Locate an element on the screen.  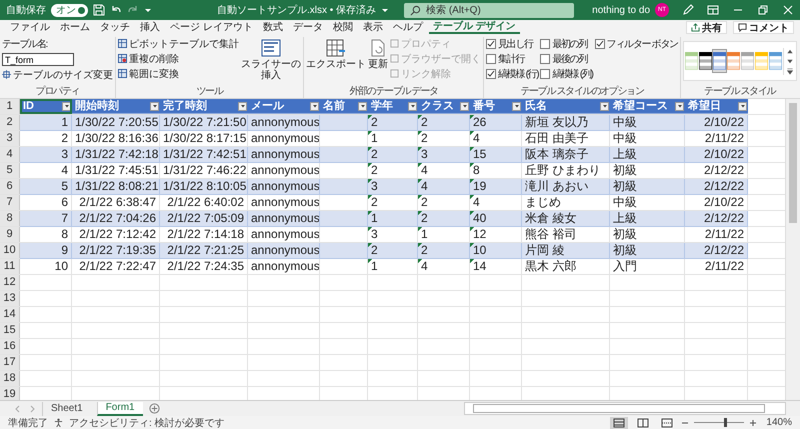
row-number: 4 is located at coordinates (10, 154).